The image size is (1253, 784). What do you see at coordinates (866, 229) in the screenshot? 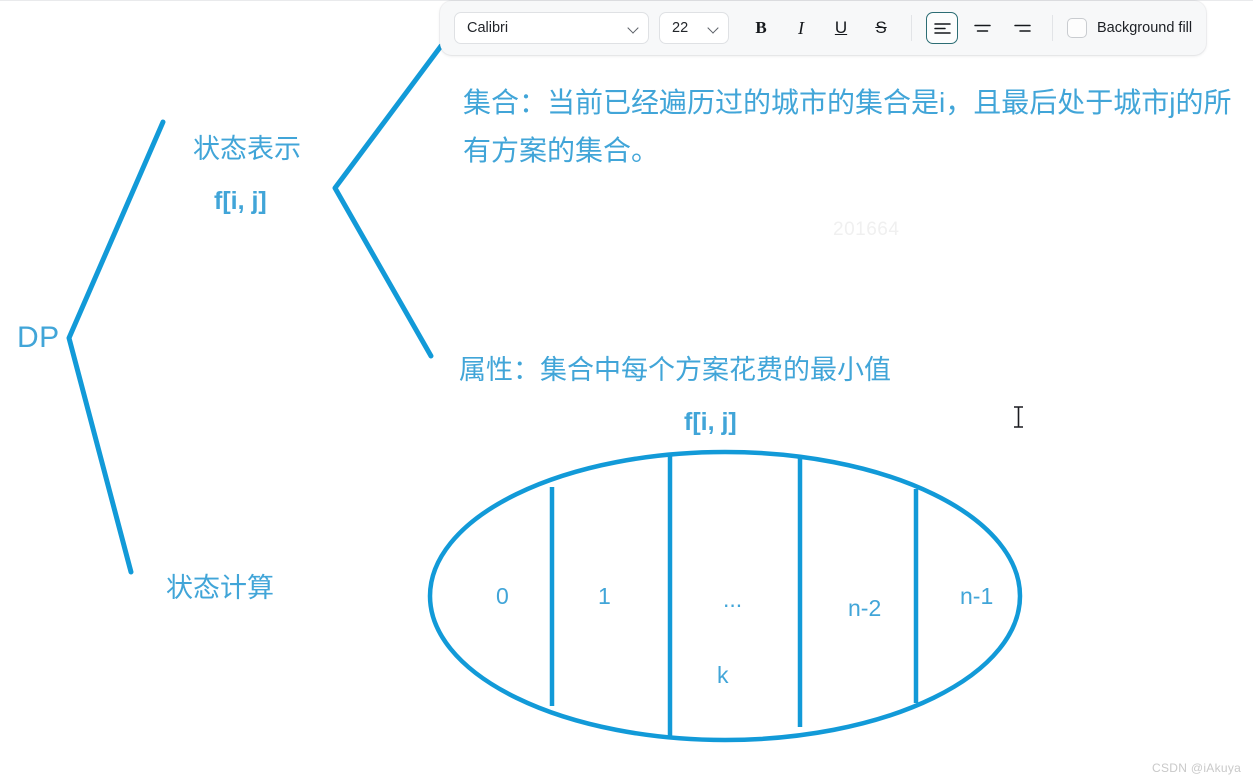
I see `center-watermark: 201664` at bounding box center [866, 229].